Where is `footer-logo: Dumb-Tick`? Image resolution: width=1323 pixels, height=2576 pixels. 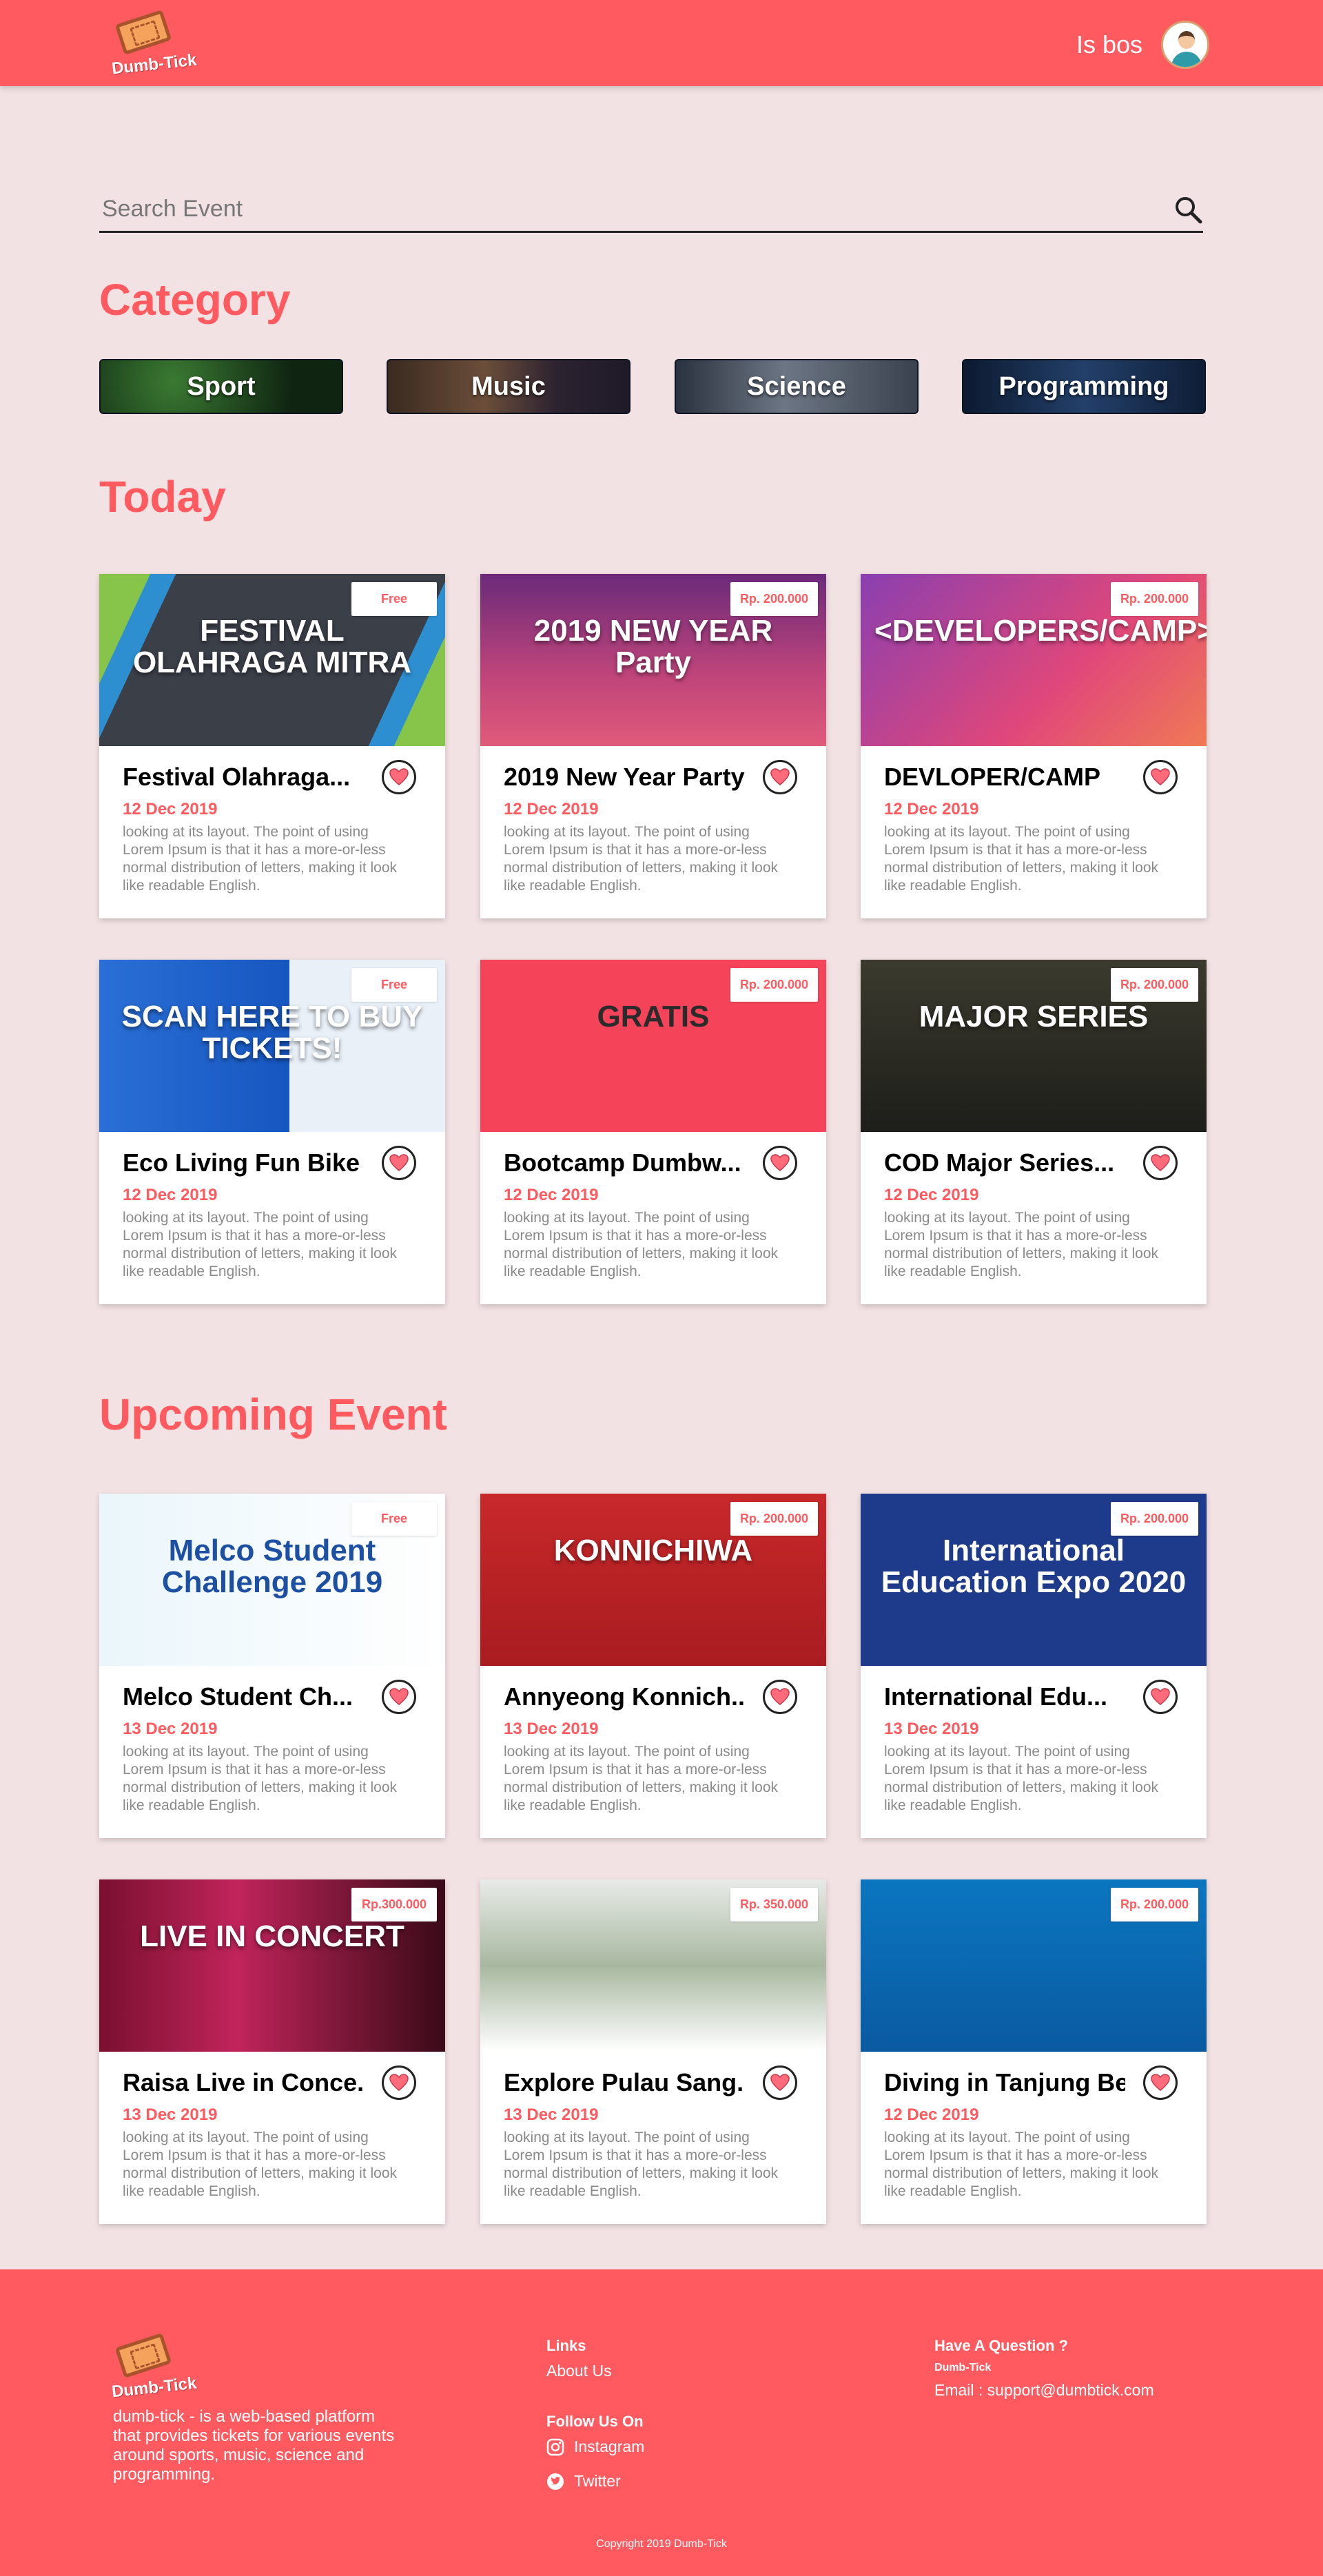
footer-logo: Dumb-Tick is located at coordinates (158, 2367).